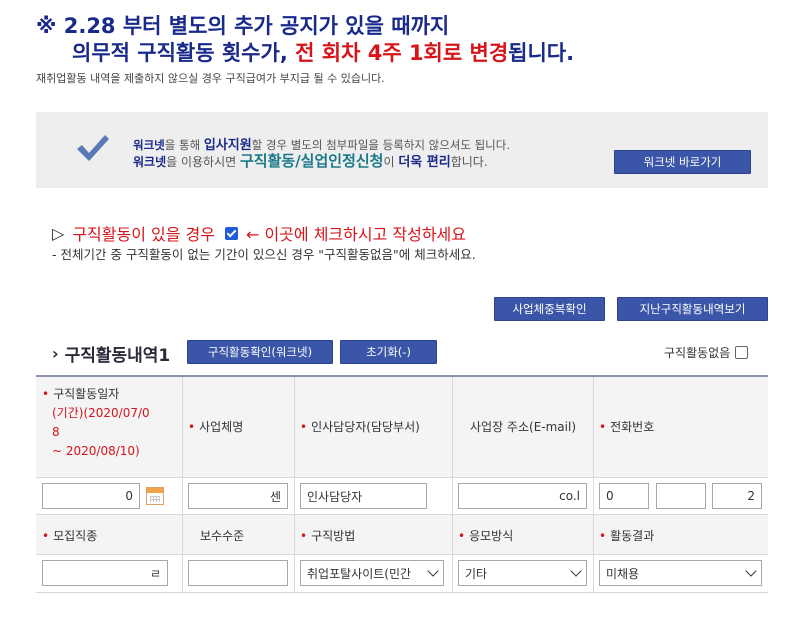 The width and height of the screenshot is (800, 620). I want to click on info-line2: 워크넷을 이용하시면 구직활동/실업인정신청이 더욱 편리합니다., so click(310, 160).